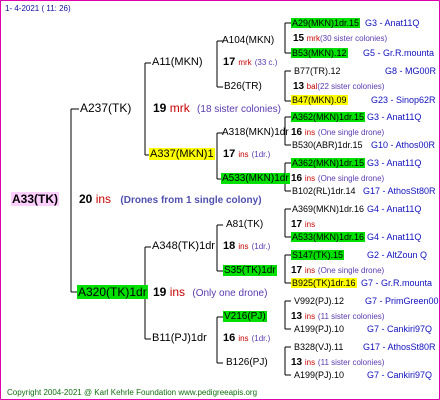 This screenshot has width=440, height=400. I want to click on a362a-label: A362(MKN)1dr.15, so click(328, 117).